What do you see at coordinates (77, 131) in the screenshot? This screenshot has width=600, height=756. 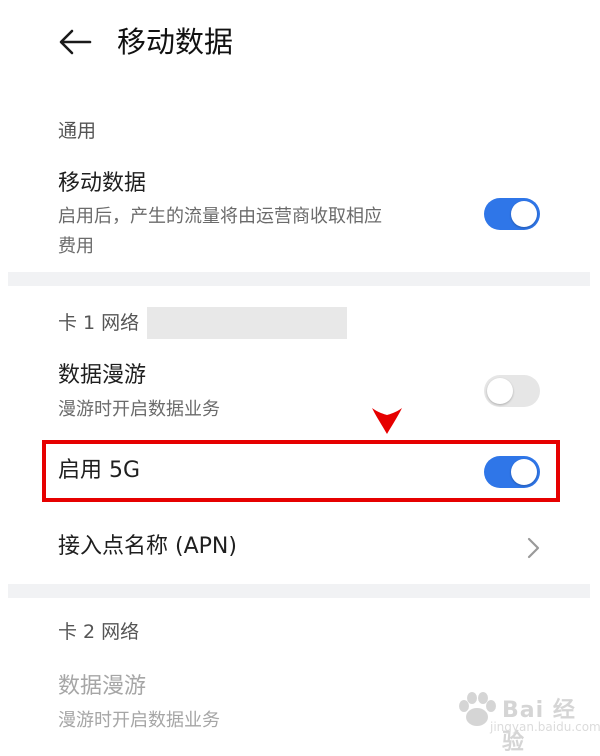 I see `section-label-general: 通用` at bounding box center [77, 131].